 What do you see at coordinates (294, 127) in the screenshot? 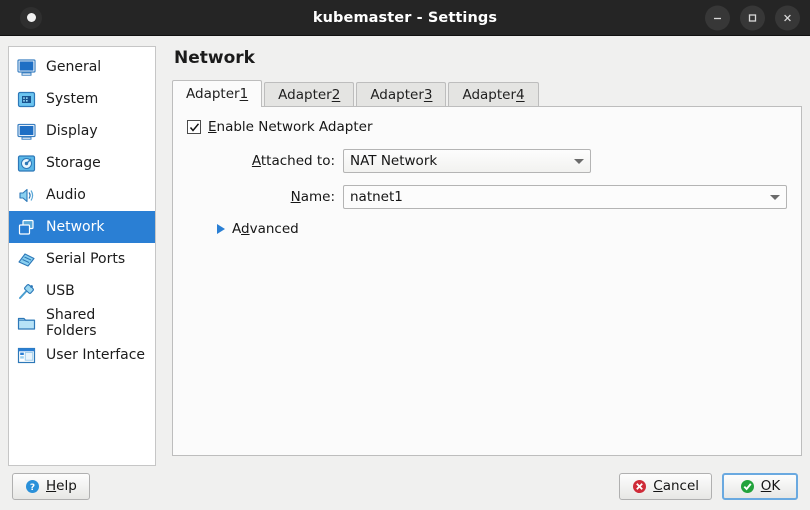
I see `checkbox-label-rest: nable Network Adapter` at bounding box center [294, 127].